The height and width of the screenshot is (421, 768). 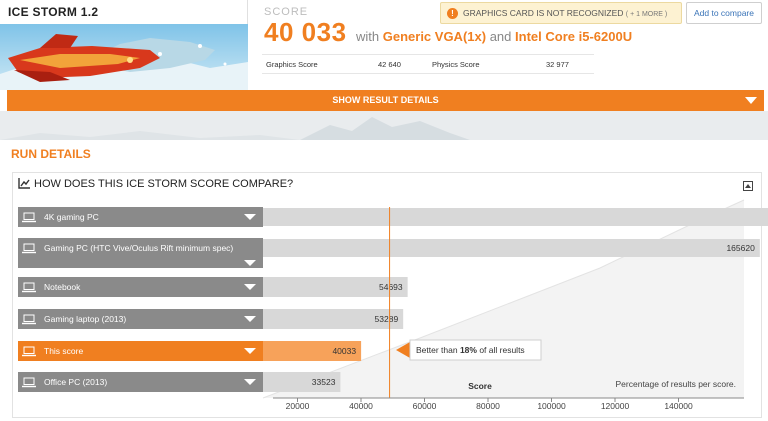 I want to click on with-text: with, so click(x=368, y=36).